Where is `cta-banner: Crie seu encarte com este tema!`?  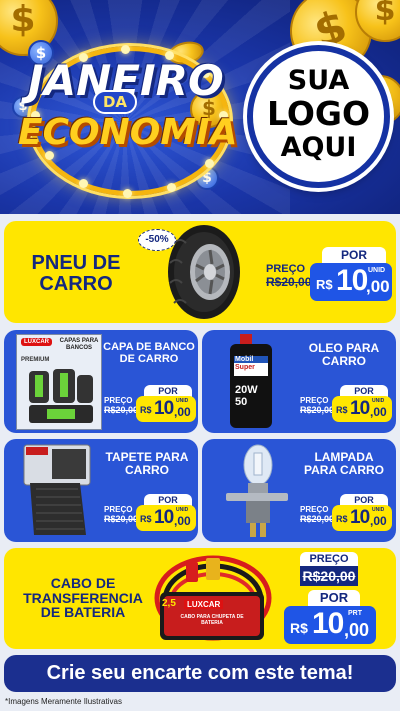
cta-banner: Crie seu encarte com este tema! is located at coordinates (200, 673).